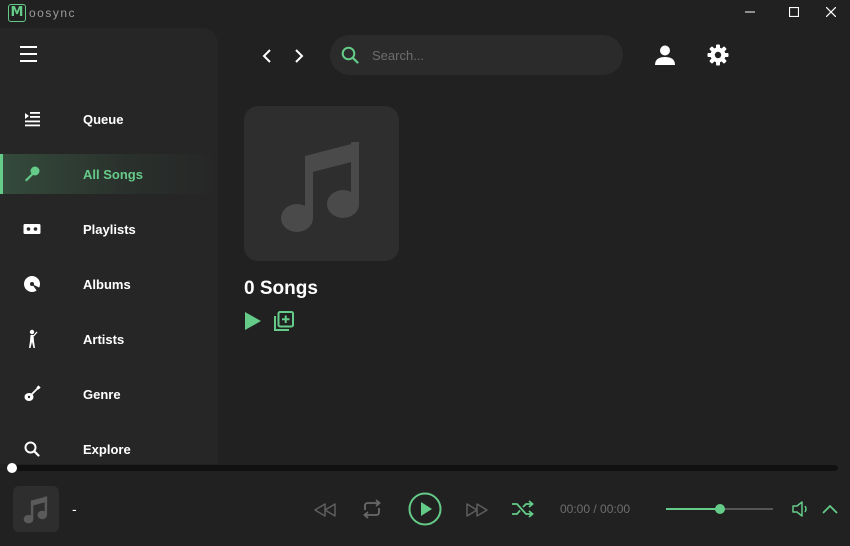 This screenshot has width=850, height=546. Describe the element at coordinates (74, 509) in the screenshot. I see `now-playing-title: -` at that location.